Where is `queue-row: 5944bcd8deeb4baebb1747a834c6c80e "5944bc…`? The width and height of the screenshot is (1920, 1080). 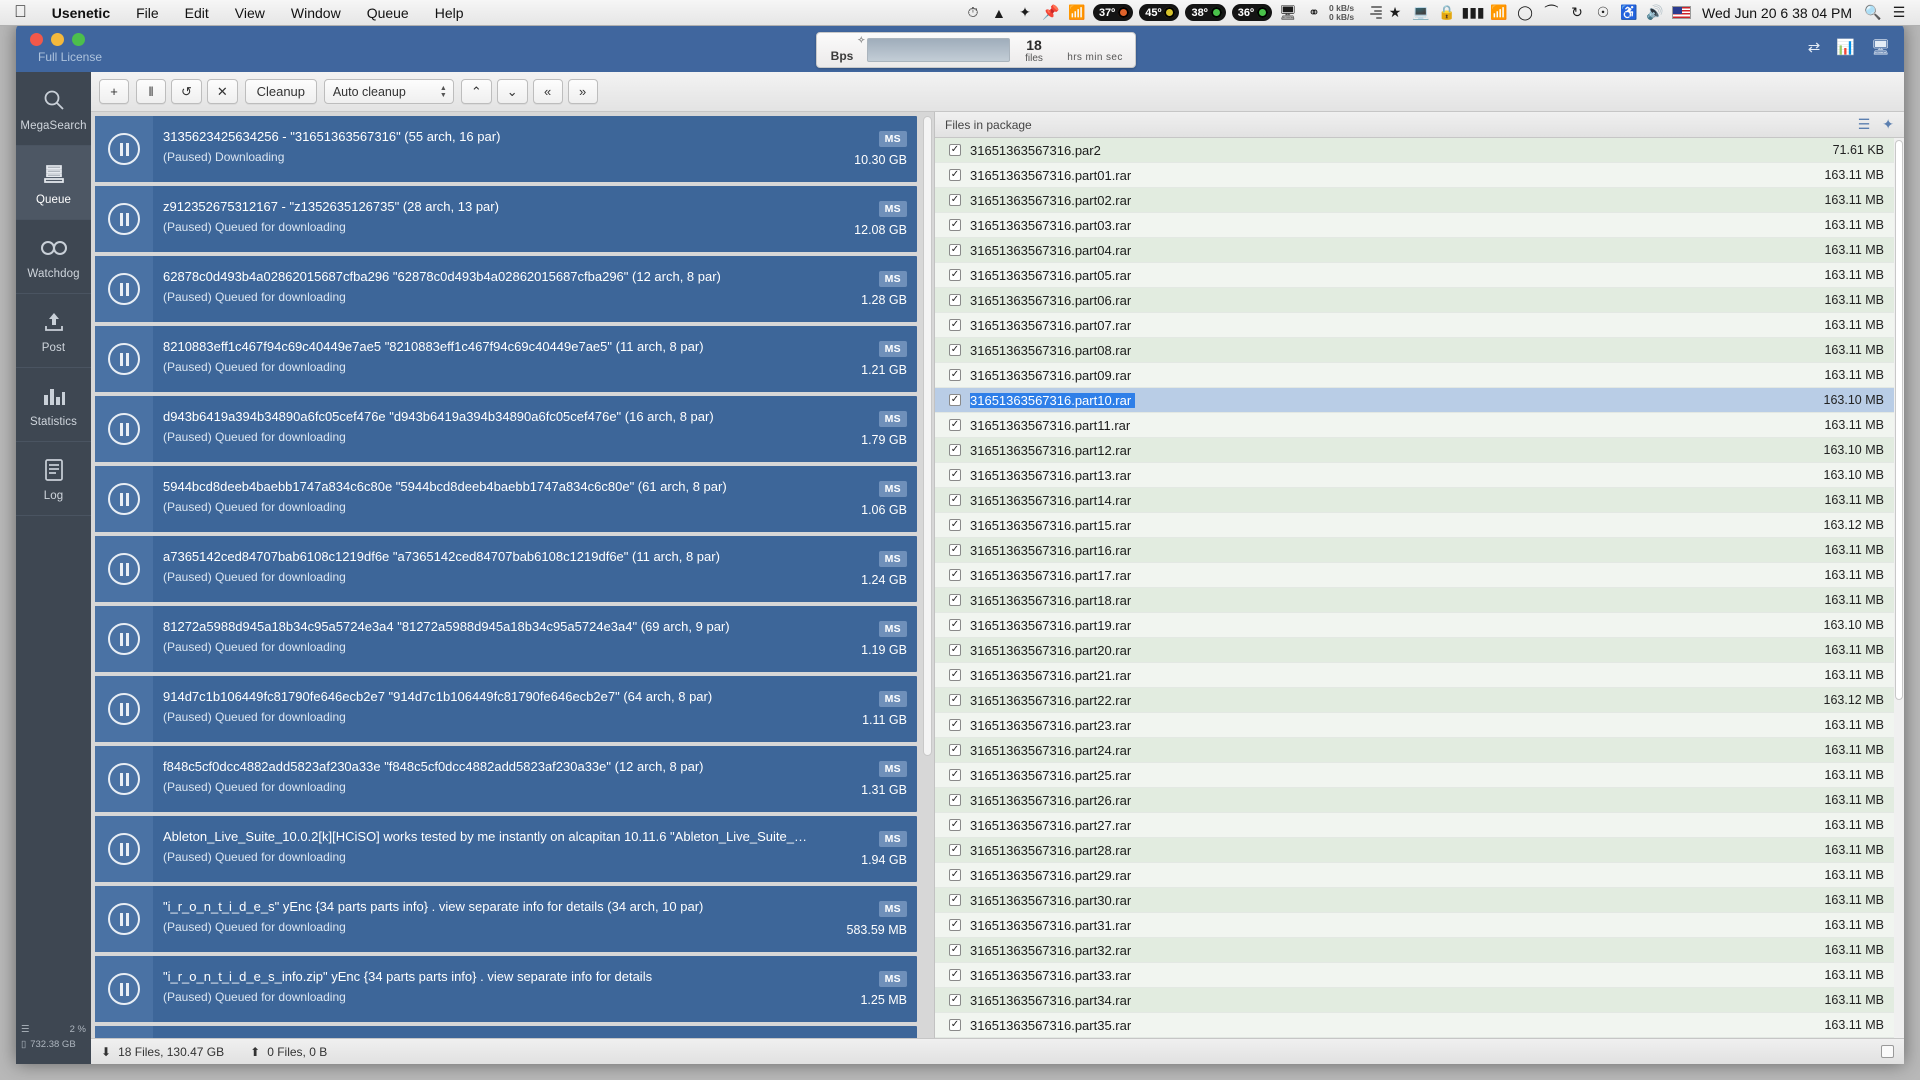 queue-row: 5944bcd8deeb4baebb1747a834c6c80e "5944bc… is located at coordinates (506, 499).